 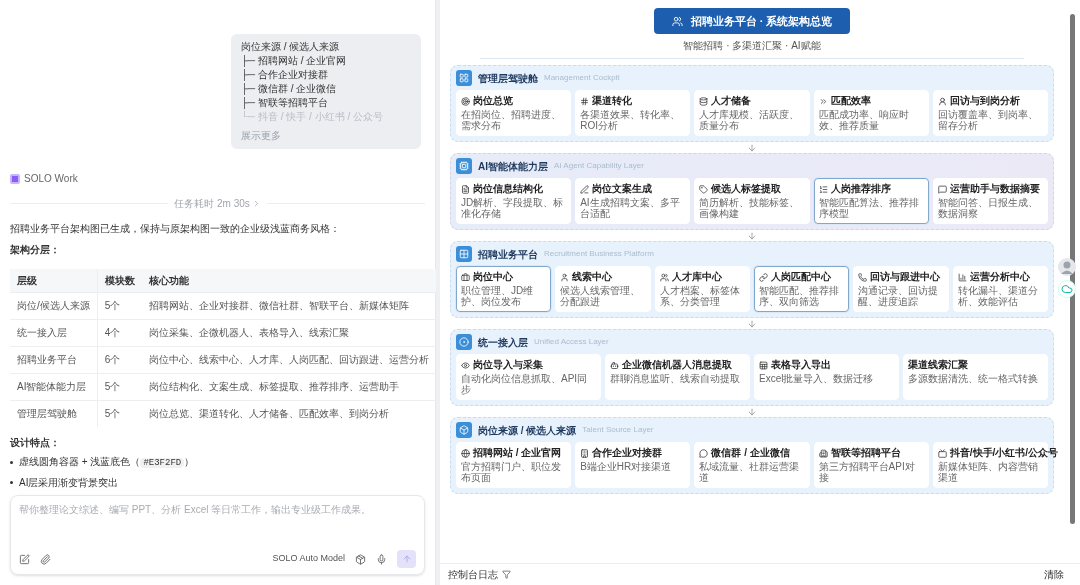 What do you see at coordinates (285, 74) in the screenshot?
I see `message-line: ├─ 合作企业对接群` at bounding box center [285, 74].